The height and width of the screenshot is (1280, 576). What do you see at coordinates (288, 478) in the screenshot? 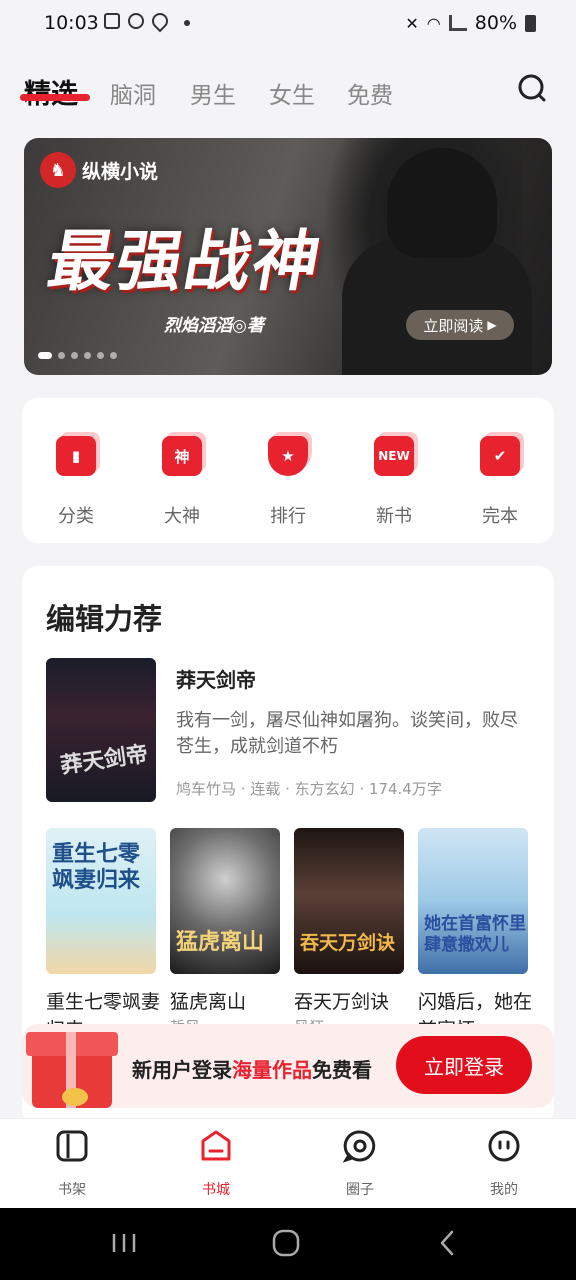
I see `quick-ranking: ★ 排行` at bounding box center [288, 478].